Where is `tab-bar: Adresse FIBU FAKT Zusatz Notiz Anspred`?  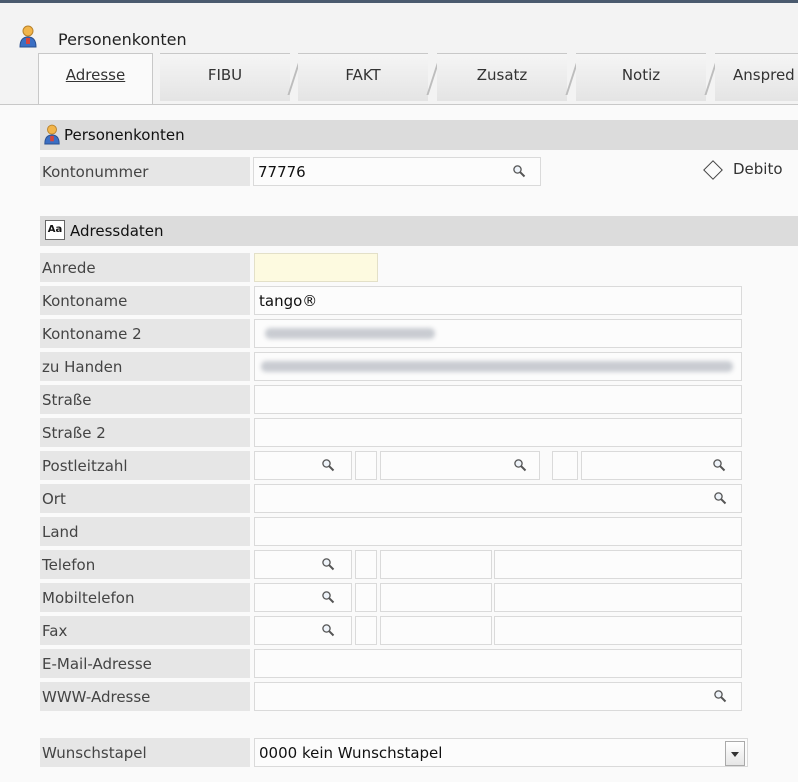 tab-bar: Adresse FIBU FAKT Zusatz Notiz Anspred is located at coordinates (399, 79).